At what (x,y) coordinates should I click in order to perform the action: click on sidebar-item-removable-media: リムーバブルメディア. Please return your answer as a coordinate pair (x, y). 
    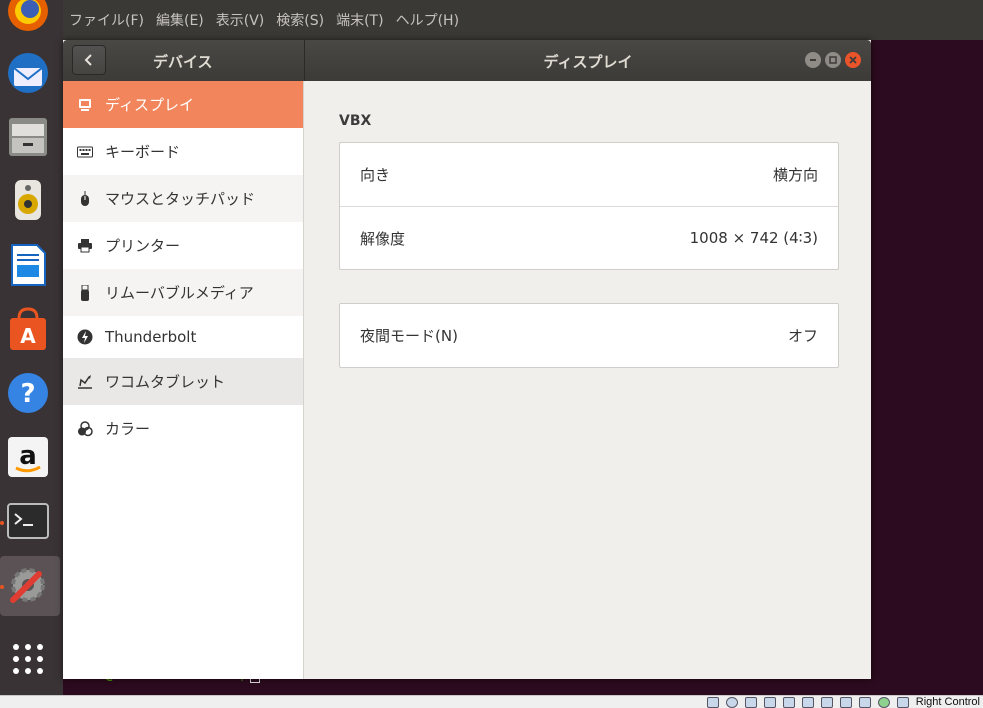
    Looking at the image, I should click on (183, 292).